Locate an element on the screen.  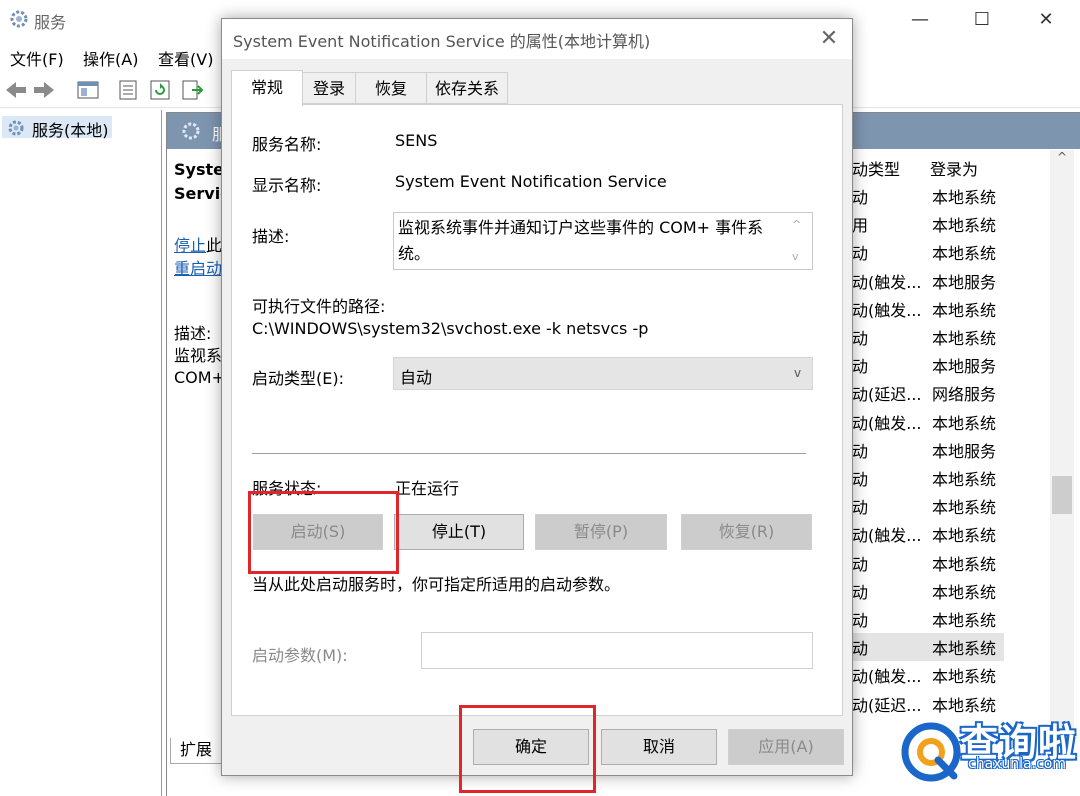
minimize-button: — is located at coordinates (920, 20).